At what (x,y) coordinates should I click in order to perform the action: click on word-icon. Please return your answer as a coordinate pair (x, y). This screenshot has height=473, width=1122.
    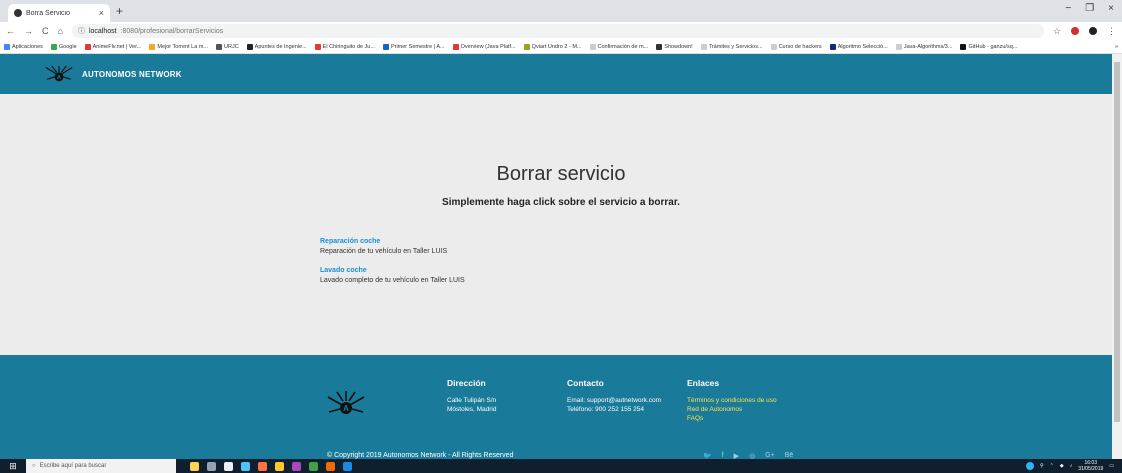
    Looking at the image, I should click on (347, 466).